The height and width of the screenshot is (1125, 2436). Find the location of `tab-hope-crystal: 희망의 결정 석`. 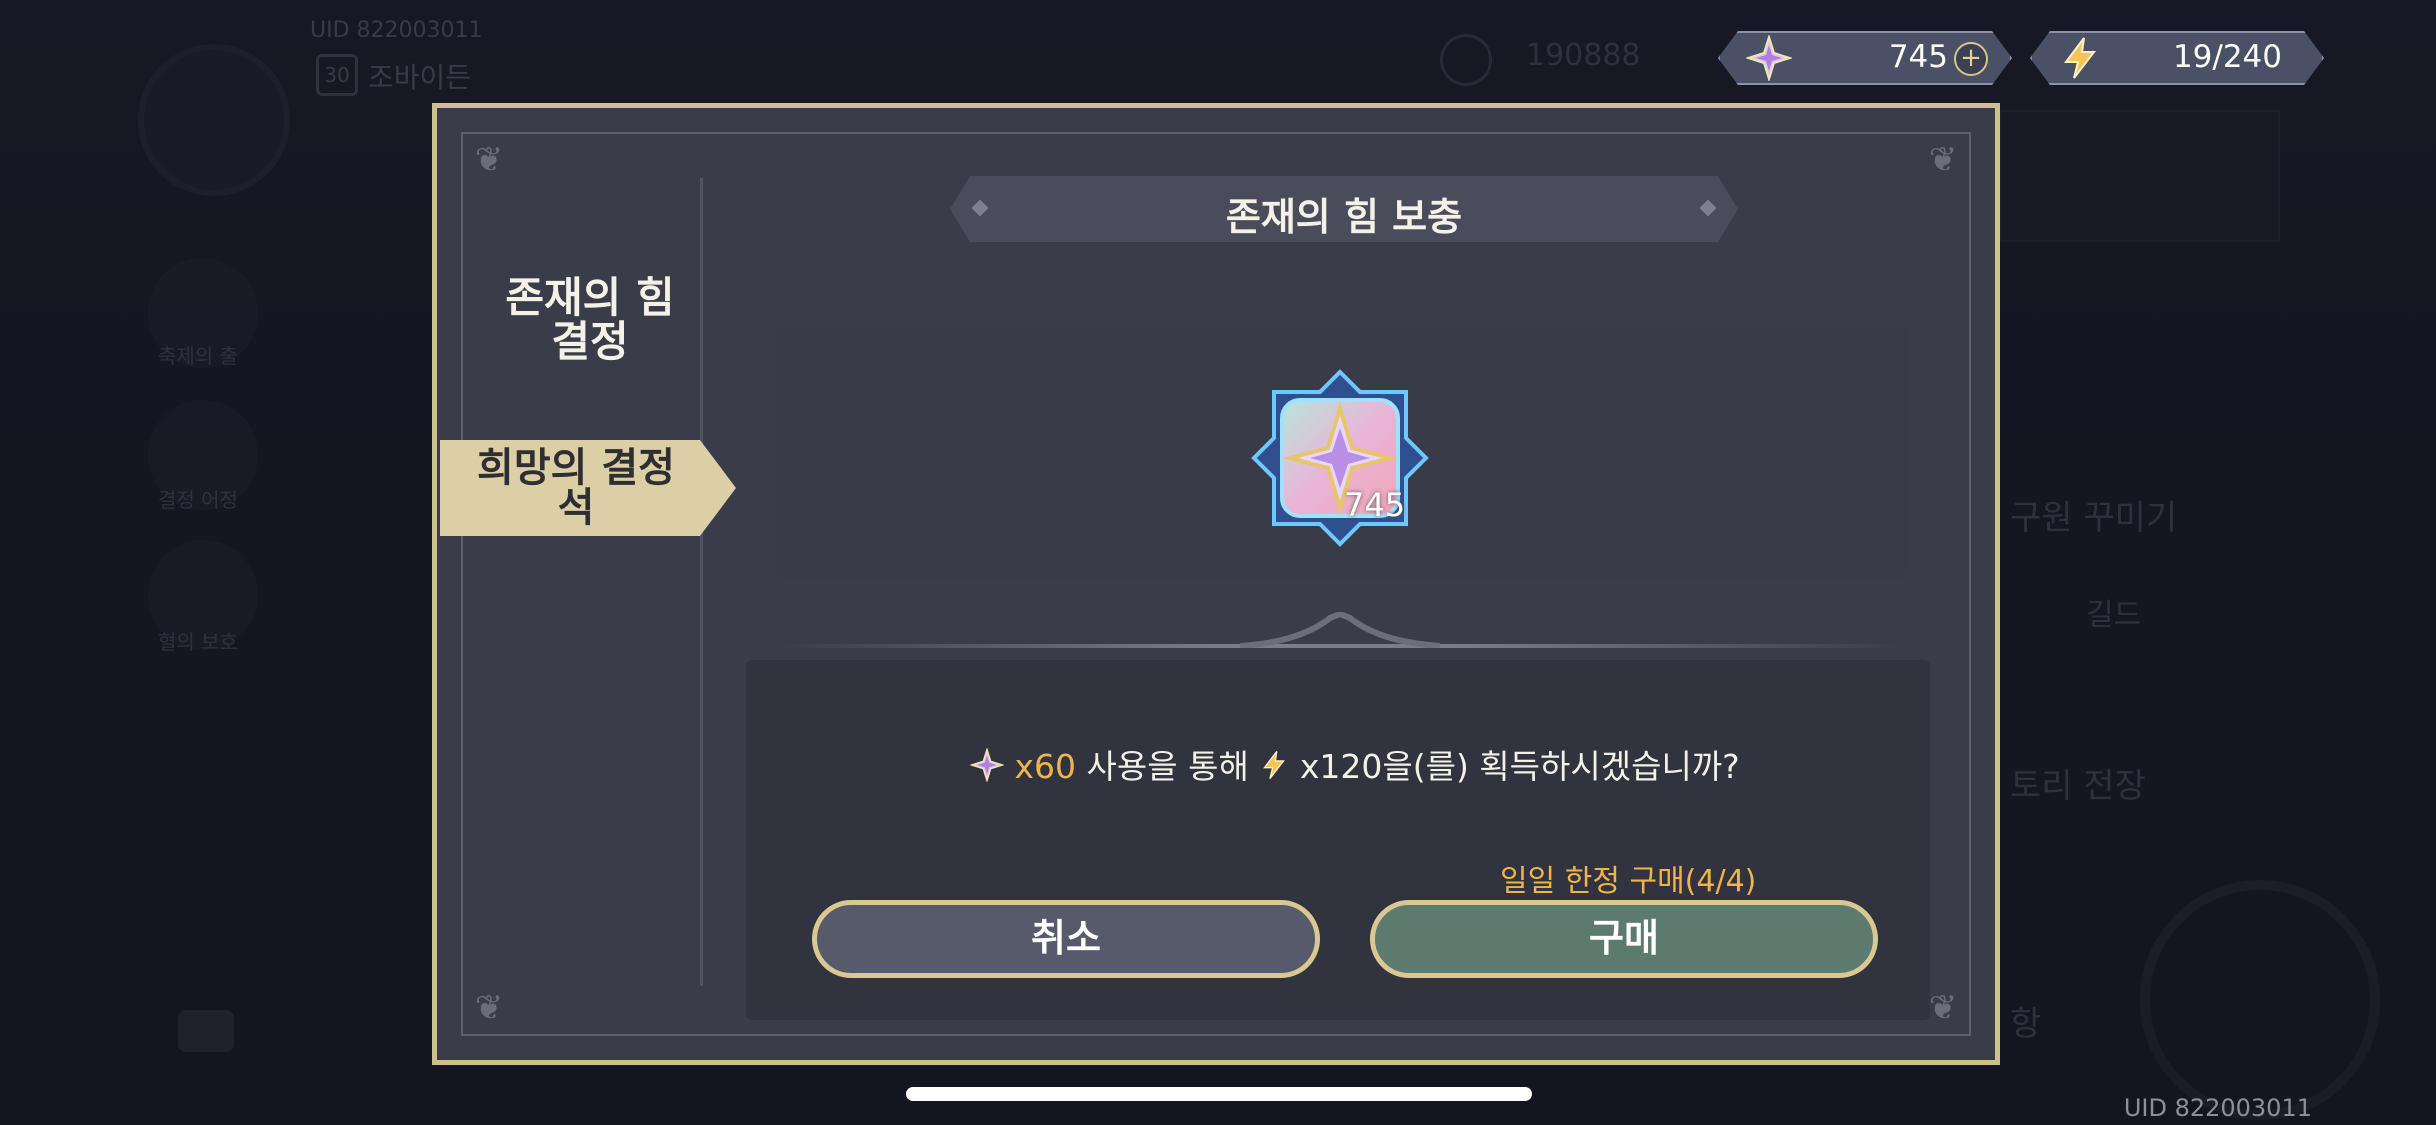

tab-hope-crystal: 희망의 결정 석 is located at coordinates (588, 488).